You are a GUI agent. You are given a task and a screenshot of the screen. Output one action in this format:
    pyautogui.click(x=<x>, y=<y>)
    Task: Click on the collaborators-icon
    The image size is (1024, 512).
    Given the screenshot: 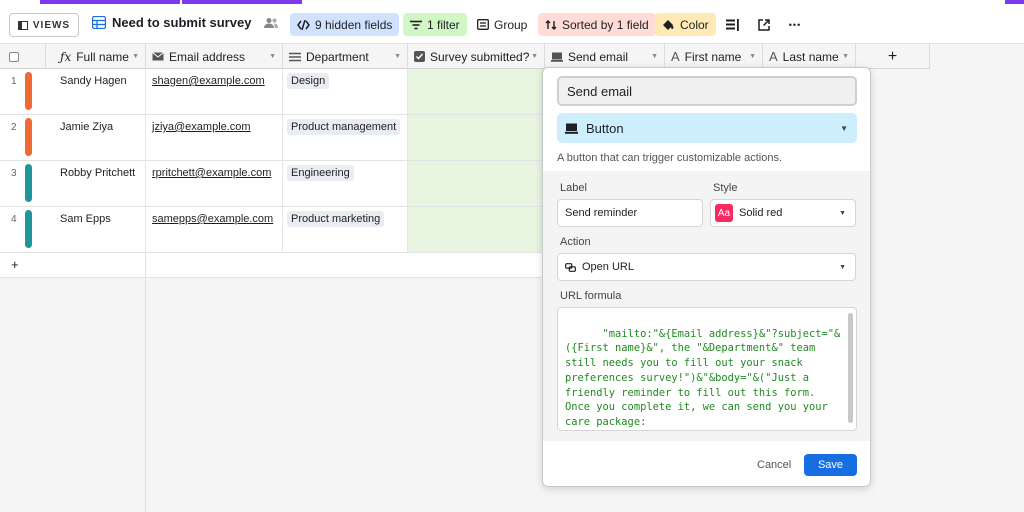 What is the action you would take?
    pyautogui.click(x=271, y=22)
    